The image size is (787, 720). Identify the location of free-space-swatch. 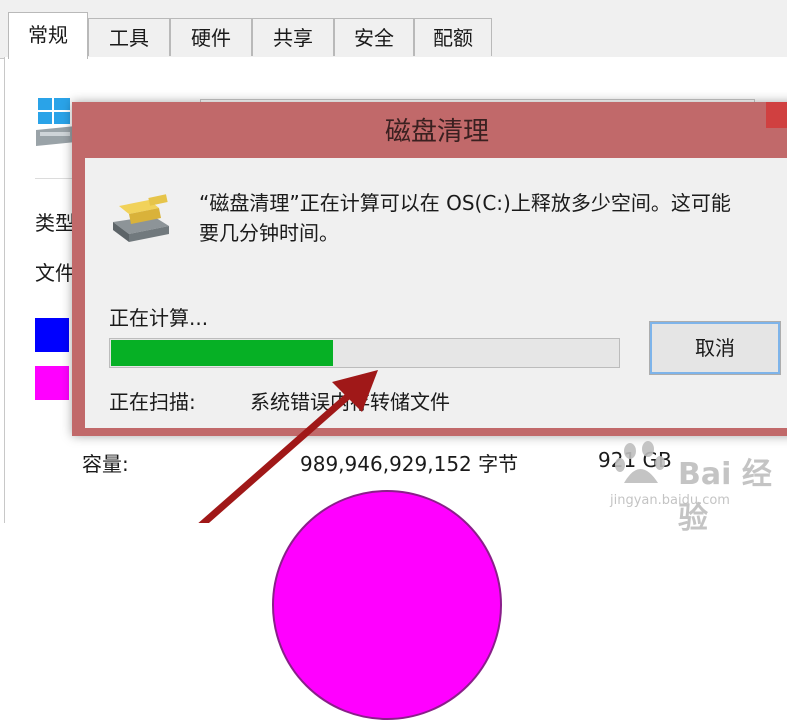
(52, 383).